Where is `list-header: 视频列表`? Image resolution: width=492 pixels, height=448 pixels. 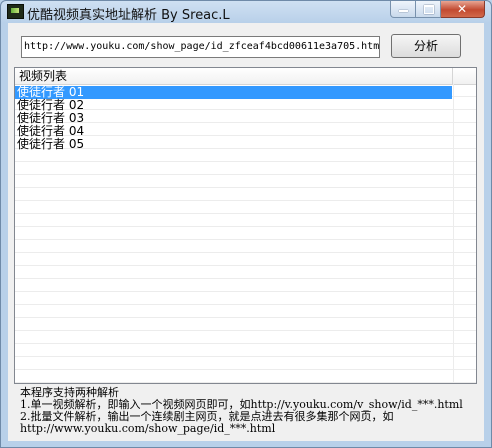
list-header: 视频列表 is located at coordinates (245, 76).